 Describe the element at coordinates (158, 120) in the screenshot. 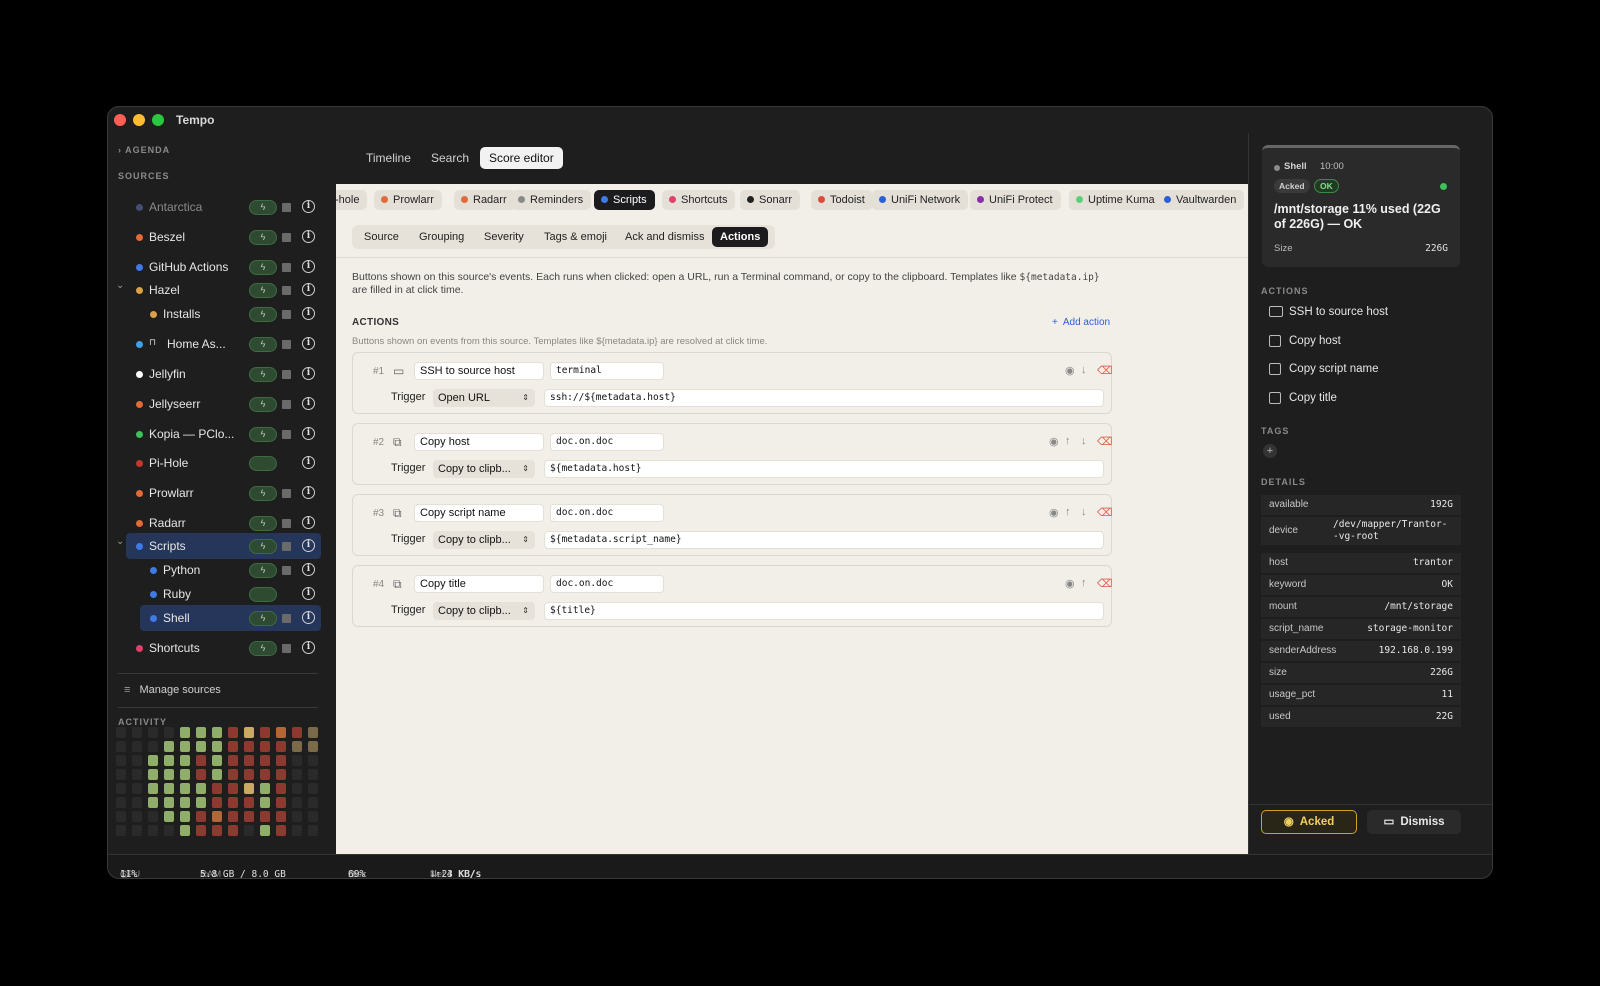

I see `zoom-window-button` at that location.